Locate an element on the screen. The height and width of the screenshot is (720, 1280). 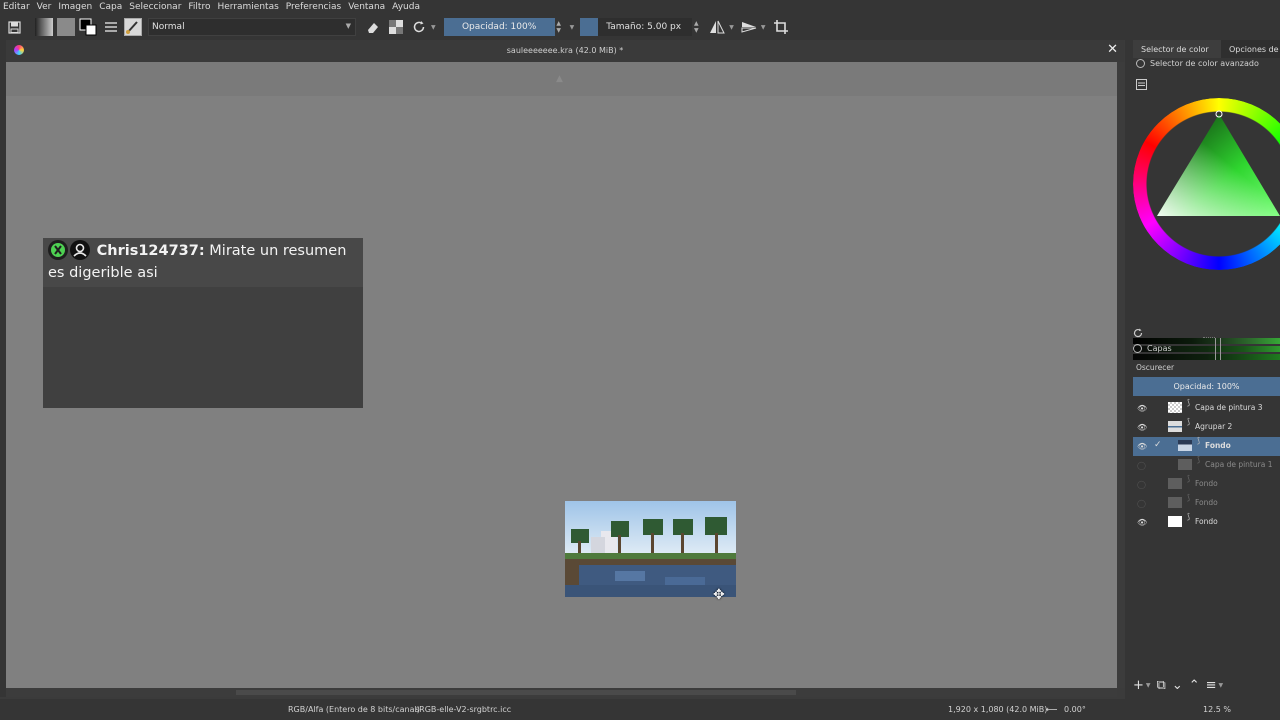
horizontal-scrollbar-thumb is located at coordinates (516, 692).